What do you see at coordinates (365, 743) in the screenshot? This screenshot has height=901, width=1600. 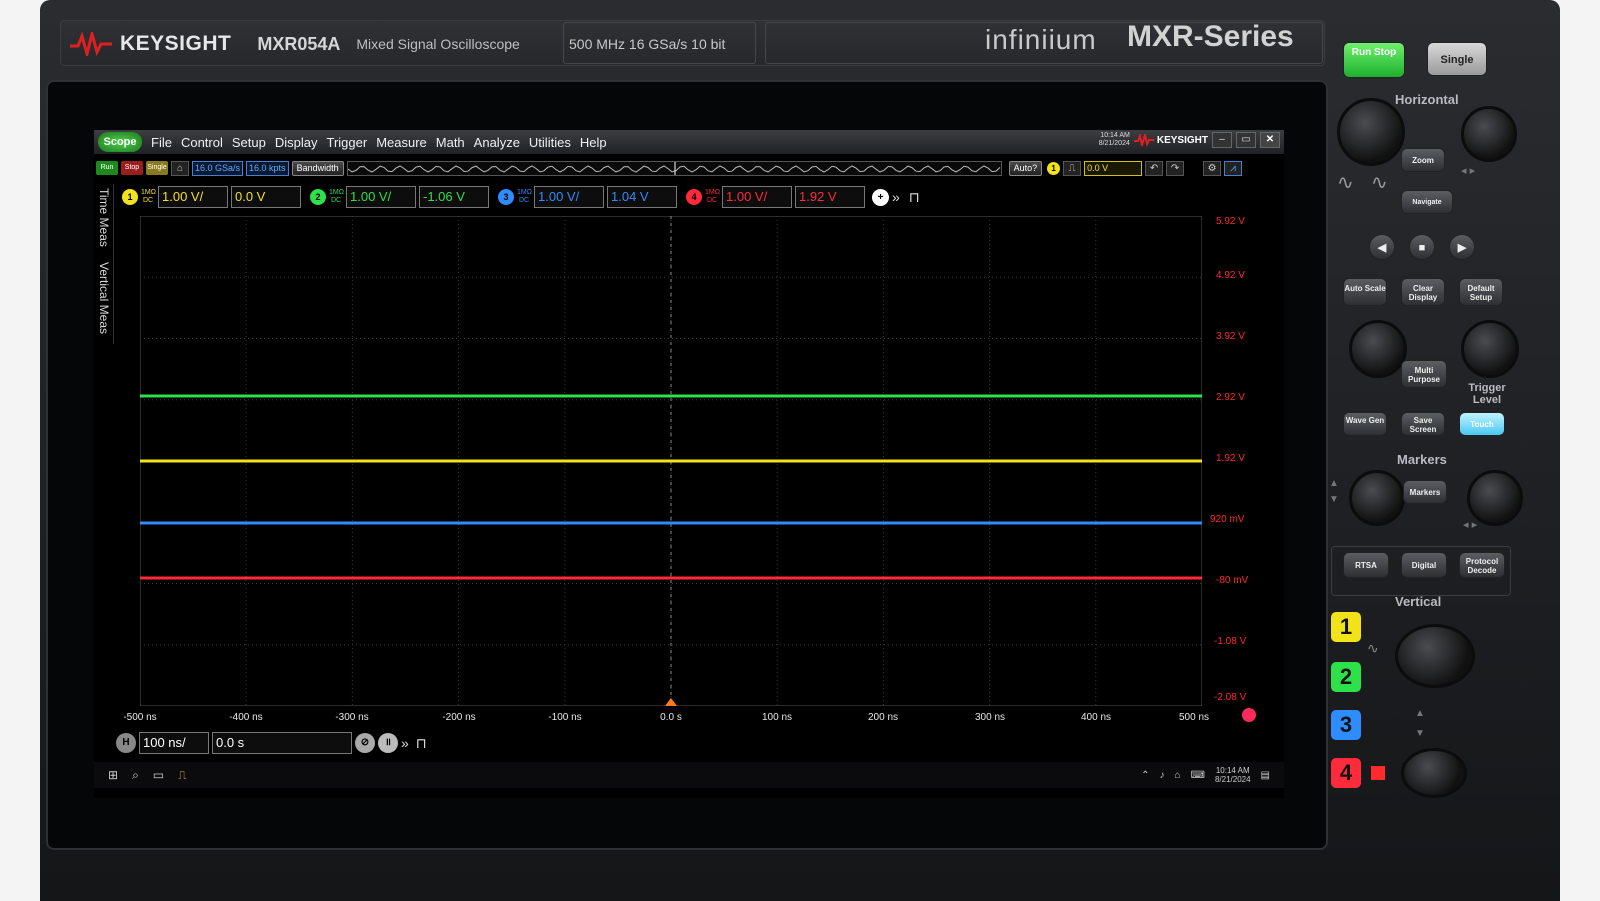 I see `timebase-settings-icon: ⊘` at bounding box center [365, 743].